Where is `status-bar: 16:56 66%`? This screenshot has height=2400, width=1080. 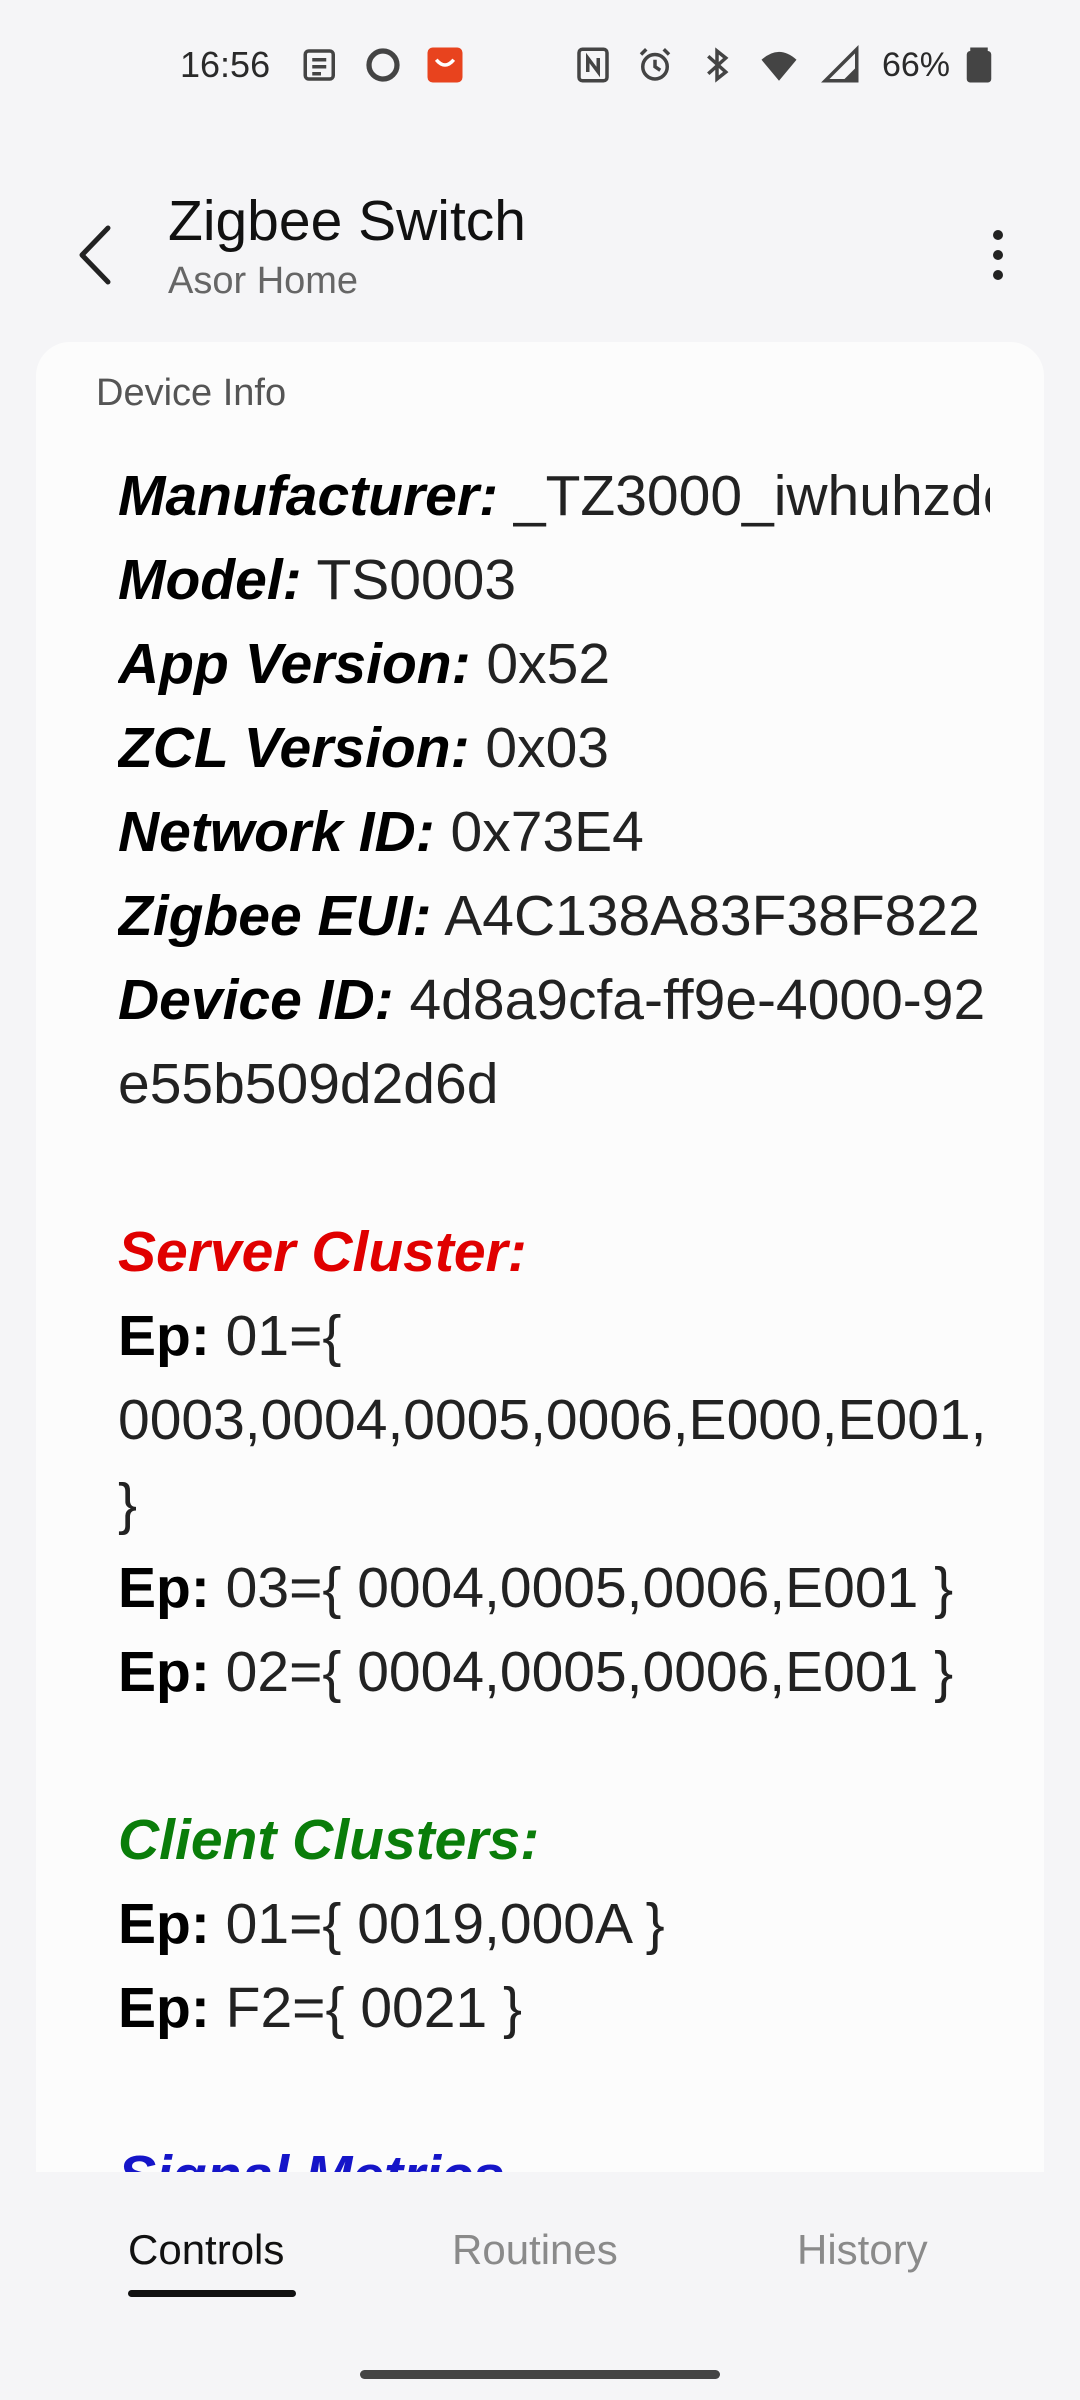
status-bar: 16:56 66% is located at coordinates (540, 65).